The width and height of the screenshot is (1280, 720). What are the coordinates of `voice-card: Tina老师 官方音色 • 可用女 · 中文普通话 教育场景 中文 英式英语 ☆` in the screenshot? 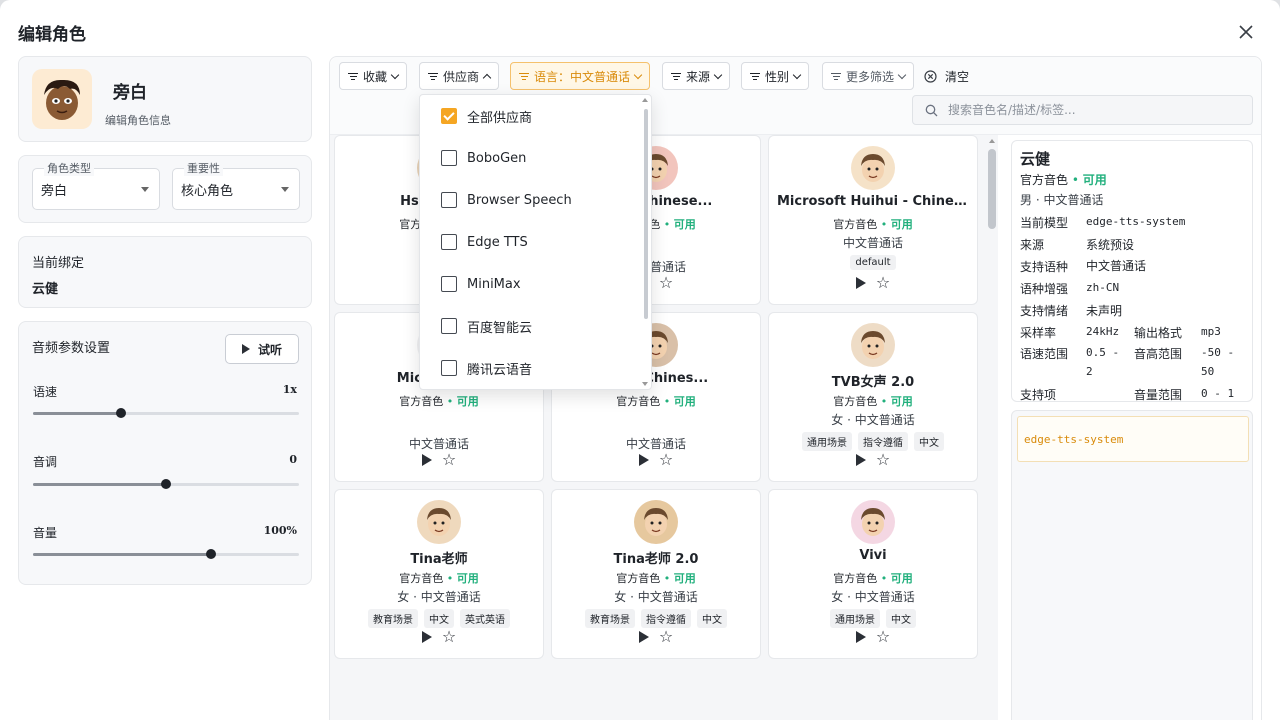 It's located at (439, 574).